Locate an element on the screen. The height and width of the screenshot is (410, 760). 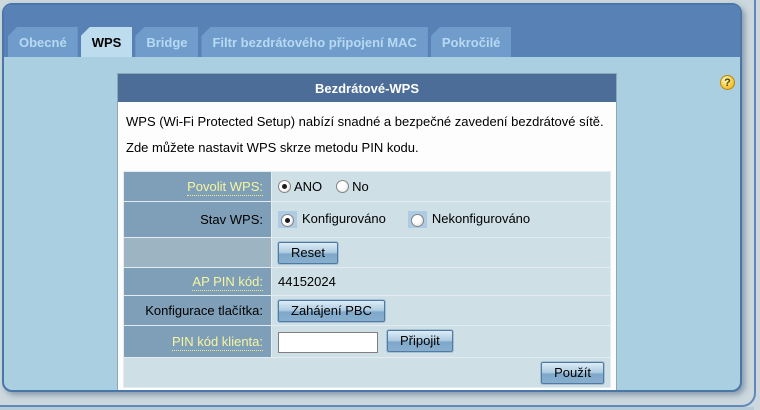
table-row: PIN kód klienta: Připojit is located at coordinates (367, 341).